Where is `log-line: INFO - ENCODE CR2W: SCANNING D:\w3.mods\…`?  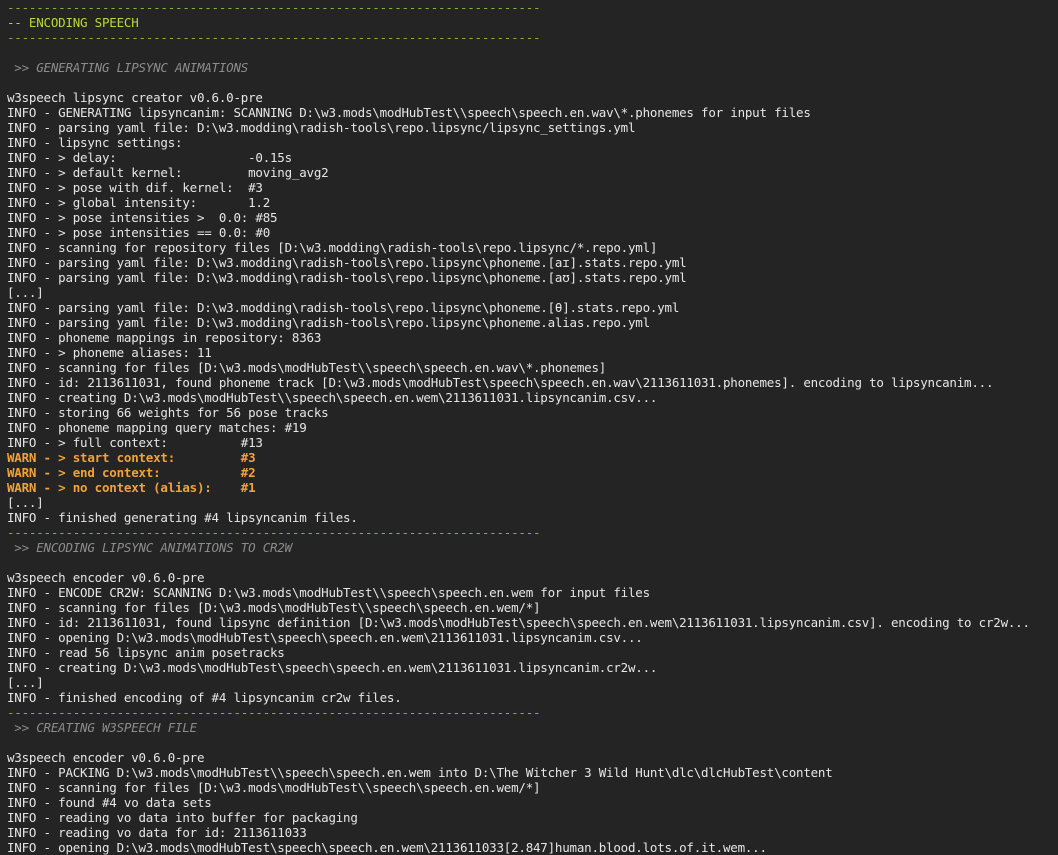 log-line: INFO - ENCODE CR2W: SCANNING D:\w3.mods\… is located at coordinates (328, 592).